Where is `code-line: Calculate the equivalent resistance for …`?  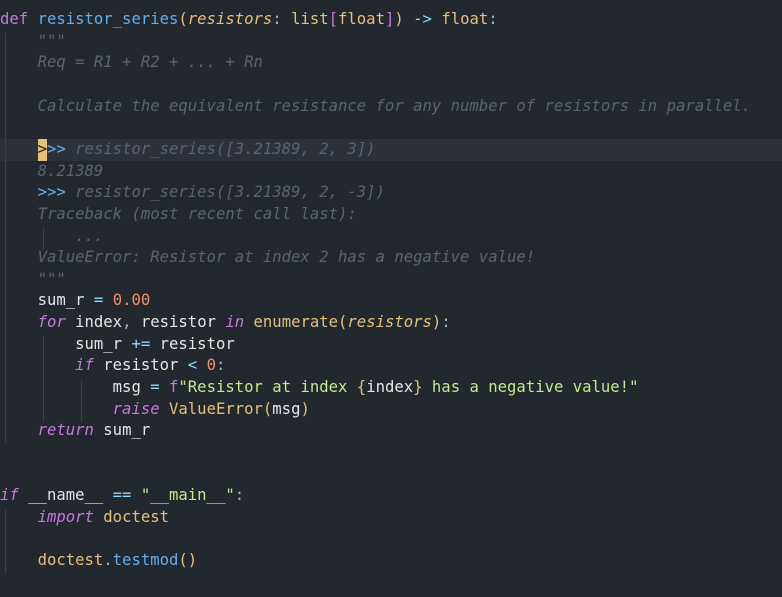 code-line: Calculate the equivalent resistance for … is located at coordinates (391, 107).